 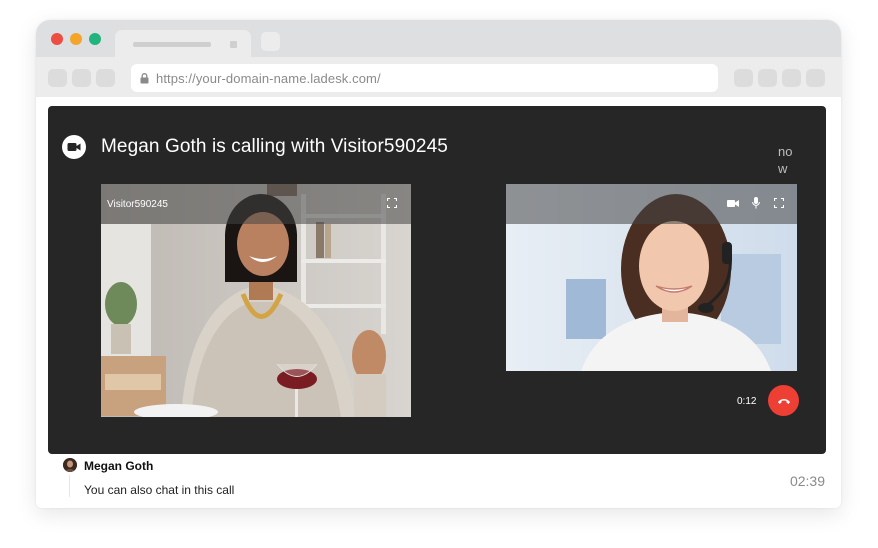 What do you see at coordinates (785, 160) in the screenshot?
I see `call-time-label: now` at bounding box center [785, 160].